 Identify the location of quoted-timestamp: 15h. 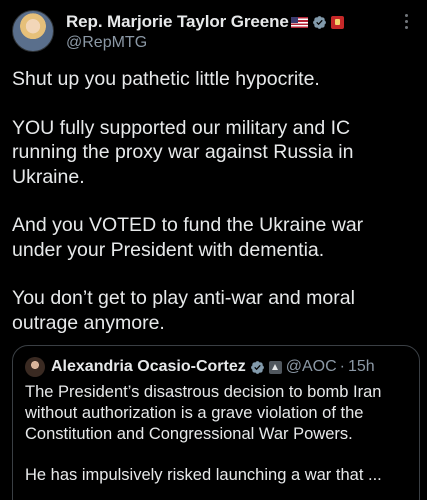
(361, 367).